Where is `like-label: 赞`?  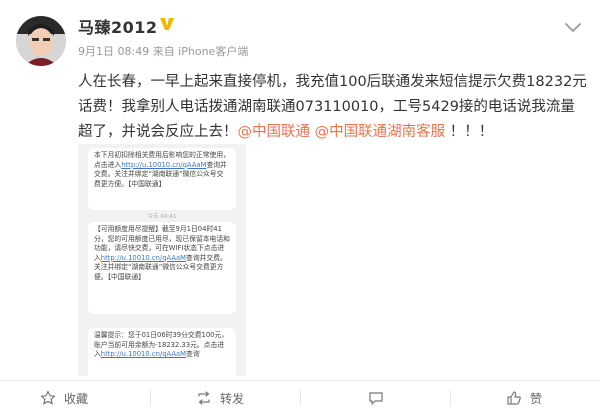
like-label: 赞 is located at coordinates (536, 398).